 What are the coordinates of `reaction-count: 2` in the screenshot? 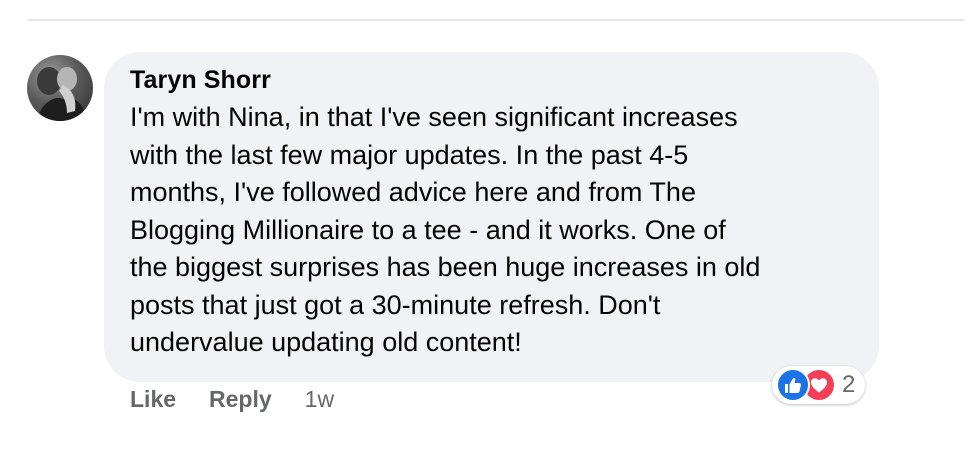 It's located at (849, 384).